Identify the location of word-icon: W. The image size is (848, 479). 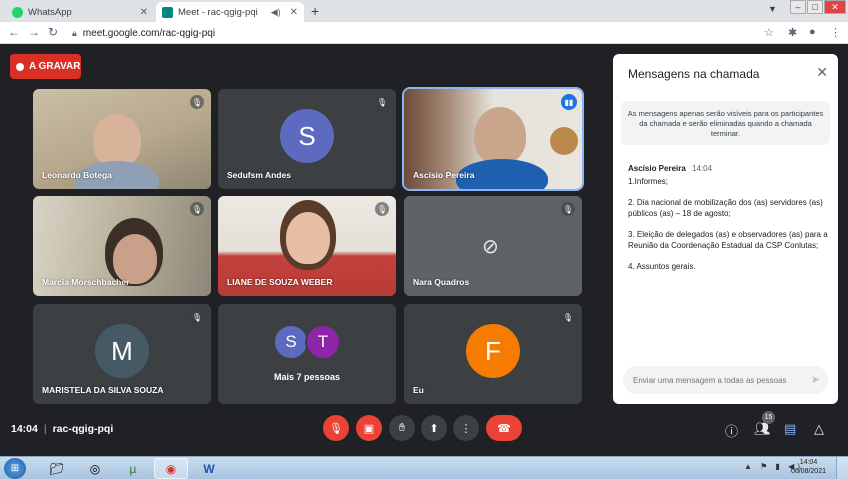
(209, 468).